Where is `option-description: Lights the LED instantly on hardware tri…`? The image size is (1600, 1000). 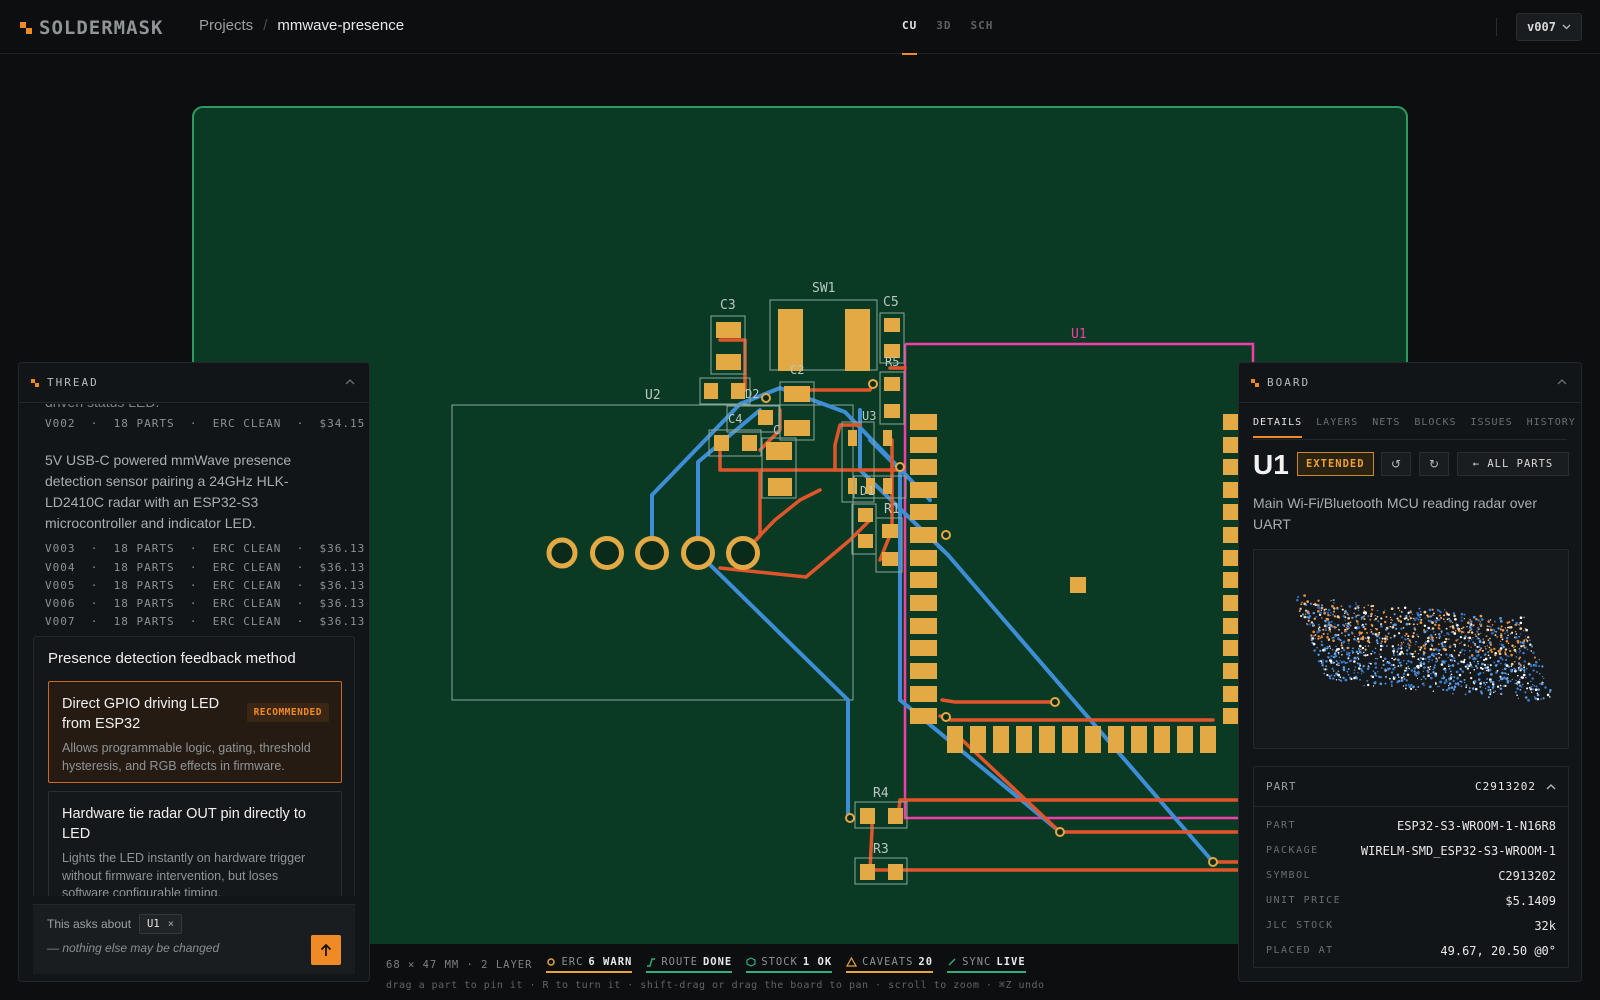
option-description: Lights the LED instantly on hardware tri… is located at coordinates (184, 873).